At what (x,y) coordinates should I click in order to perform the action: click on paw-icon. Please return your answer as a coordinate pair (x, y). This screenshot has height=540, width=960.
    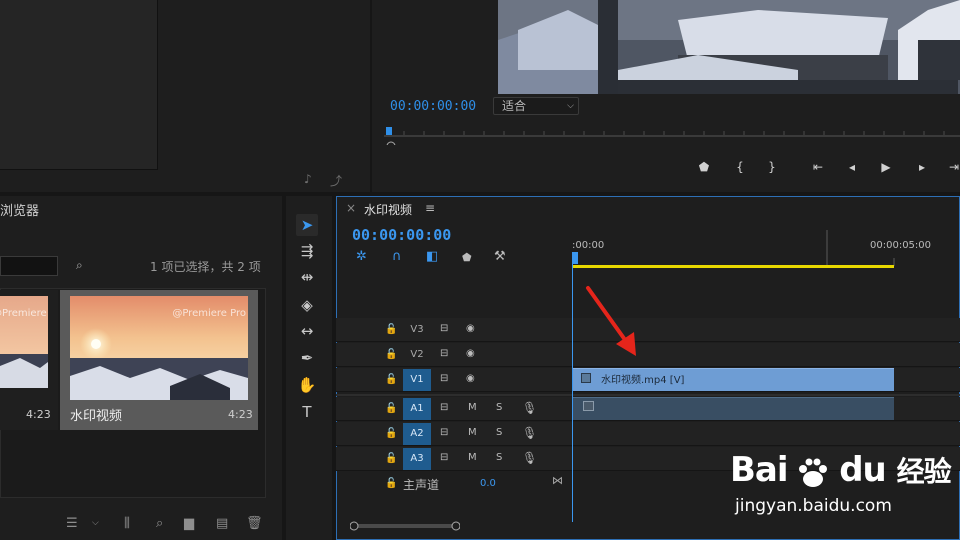
    Looking at the image, I should click on (813, 472).